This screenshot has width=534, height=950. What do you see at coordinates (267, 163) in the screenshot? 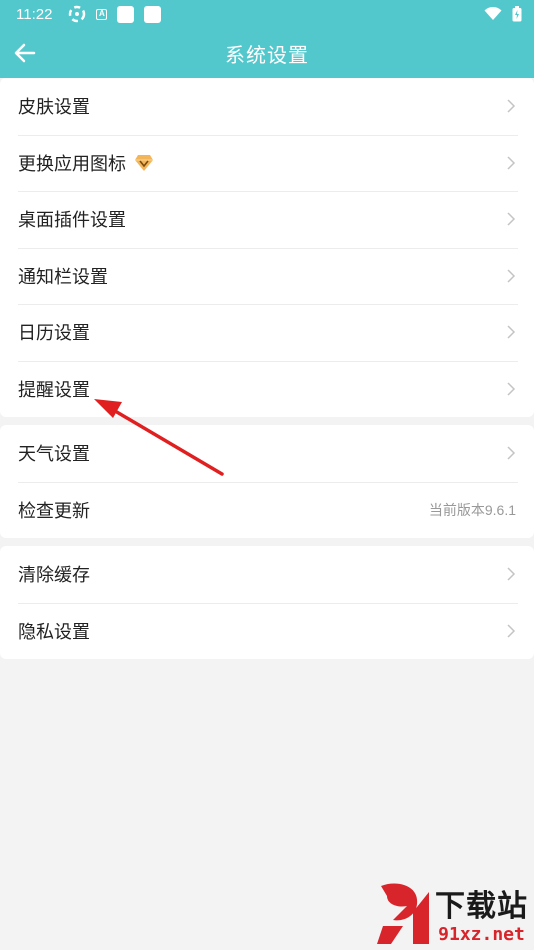
I see `settings-item-app-icon: 更换应用图标` at bounding box center [267, 163].